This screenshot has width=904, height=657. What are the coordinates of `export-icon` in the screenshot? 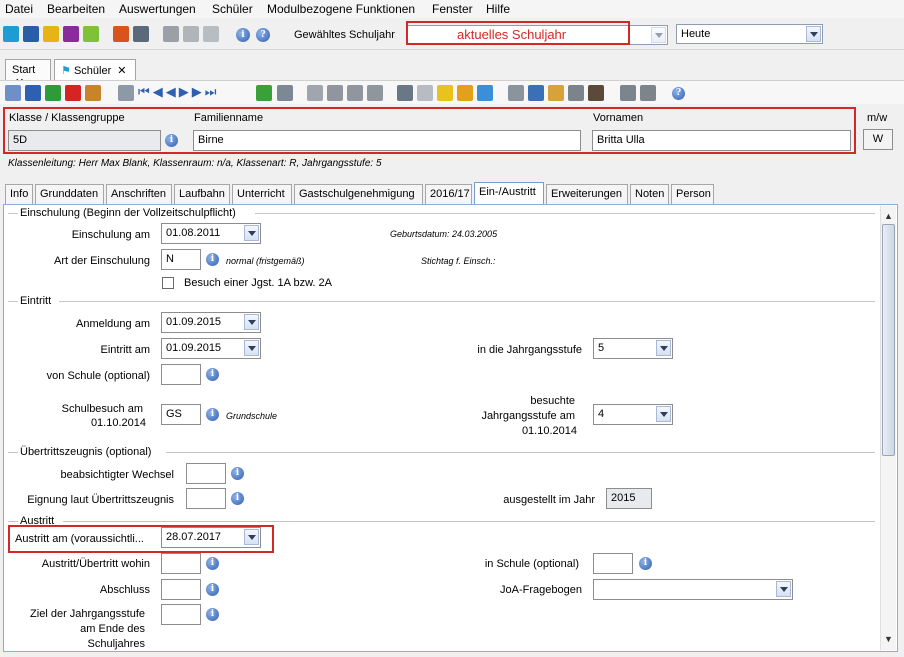 It's located at (516, 93).